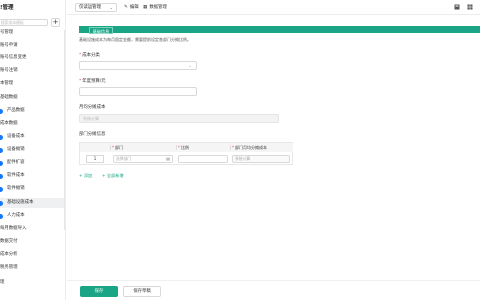 Image resolution: width=480 pixels, height=300 pixels. I want to click on sidebar-item-label: 基础设施成本, so click(20, 202).